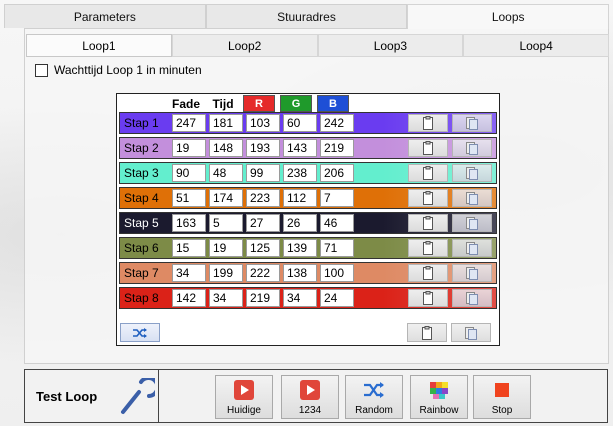 The height and width of the screenshot is (426, 613). I want to click on tab-parameters: Parameters, so click(105, 16).